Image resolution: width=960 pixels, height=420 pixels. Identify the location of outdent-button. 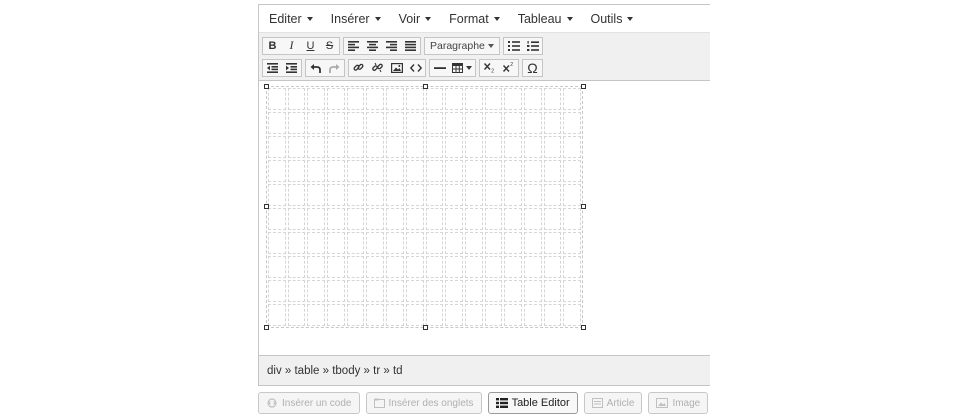
(272, 68).